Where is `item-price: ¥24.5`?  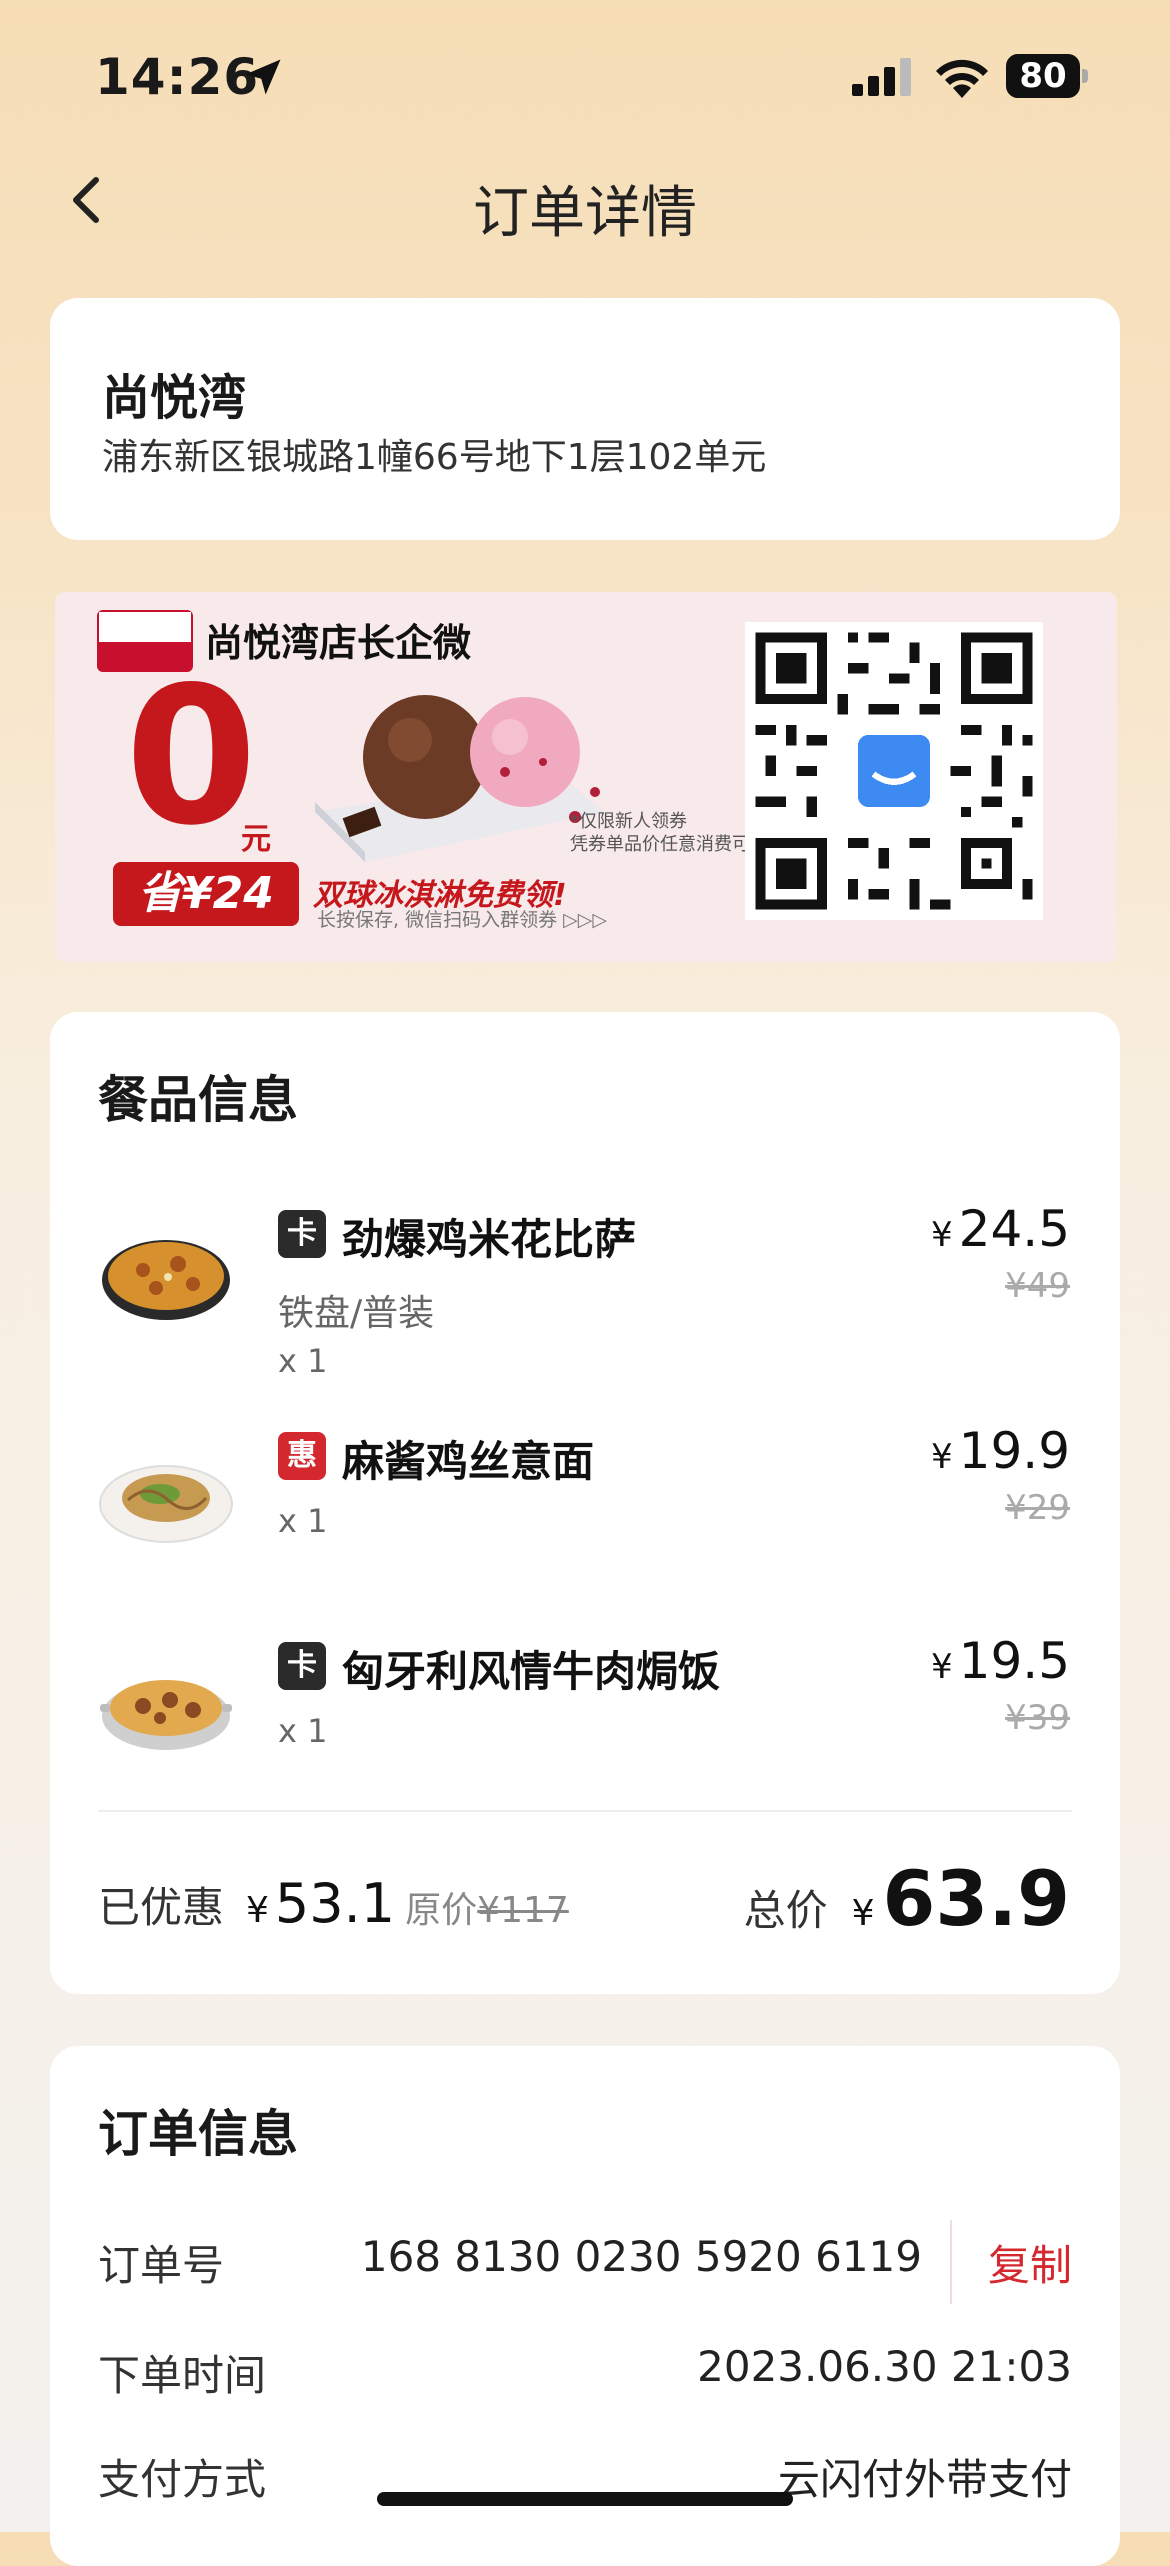 item-price: ¥24.5 is located at coordinates (1000, 1229).